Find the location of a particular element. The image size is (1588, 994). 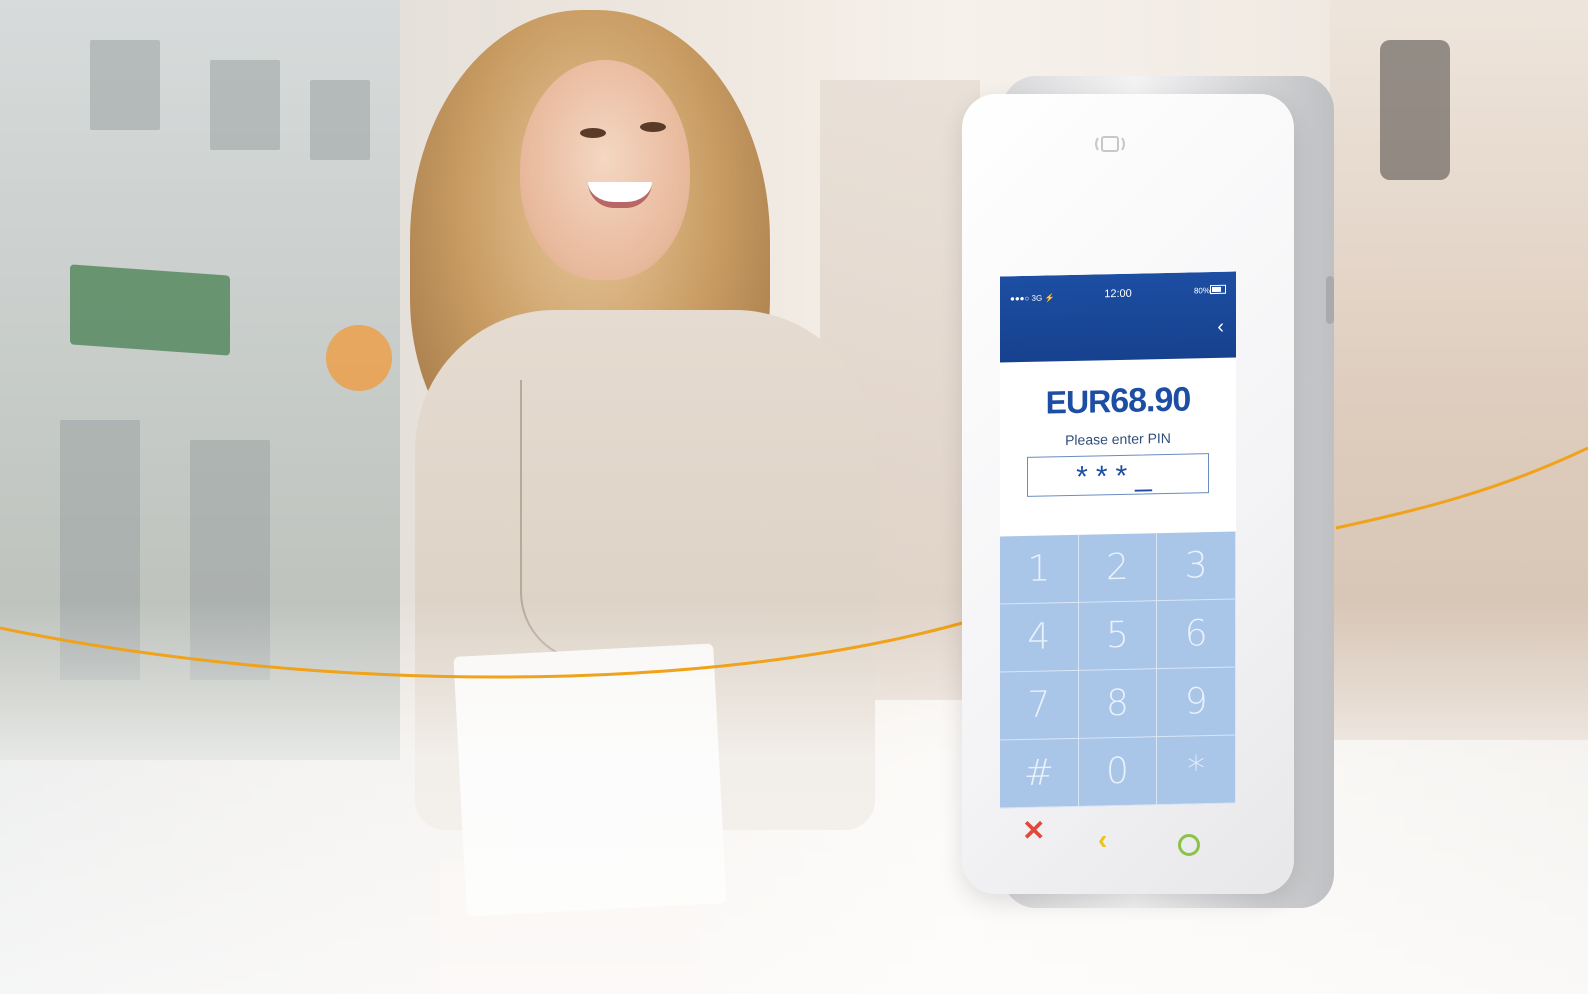

pin-prompt: Please enter PIN is located at coordinates (1118, 439).